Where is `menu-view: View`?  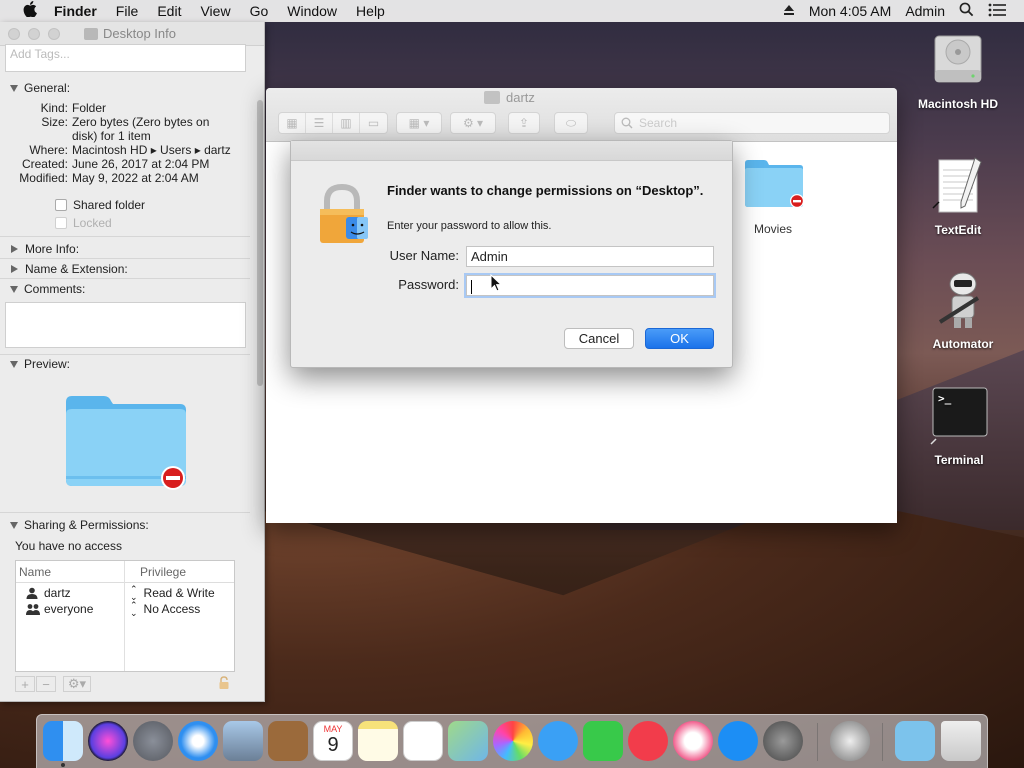
menu-view: View is located at coordinates (215, 11).